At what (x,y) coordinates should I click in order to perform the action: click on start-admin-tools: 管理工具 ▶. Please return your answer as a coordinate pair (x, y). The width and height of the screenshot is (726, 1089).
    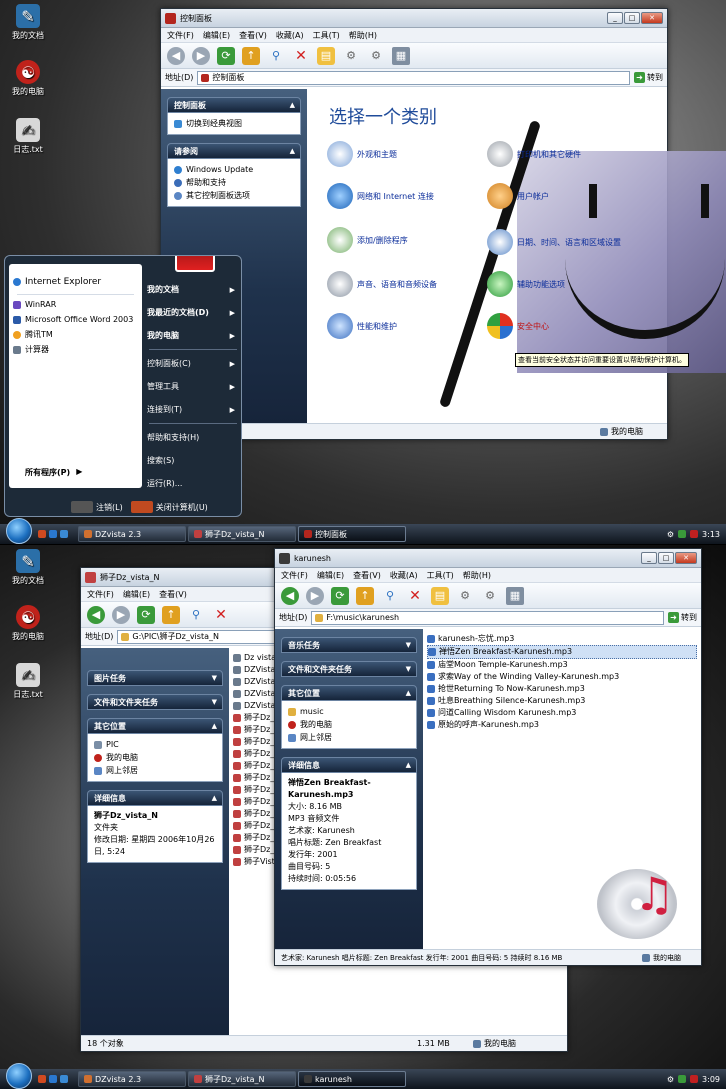
    Looking at the image, I should click on (193, 386).